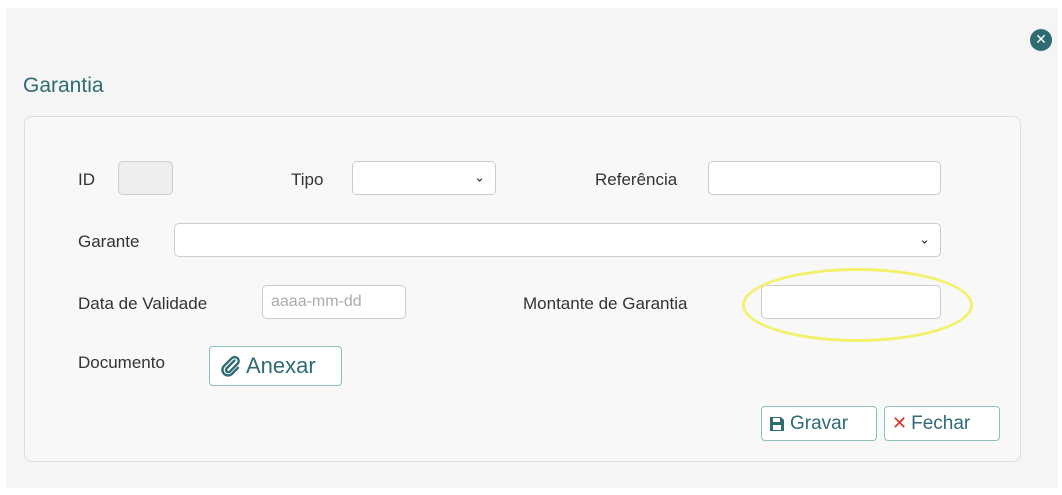 The image size is (1062, 495). Describe the element at coordinates (851, 302) in the screenshot. I see `montante-garantia-field` at that location.